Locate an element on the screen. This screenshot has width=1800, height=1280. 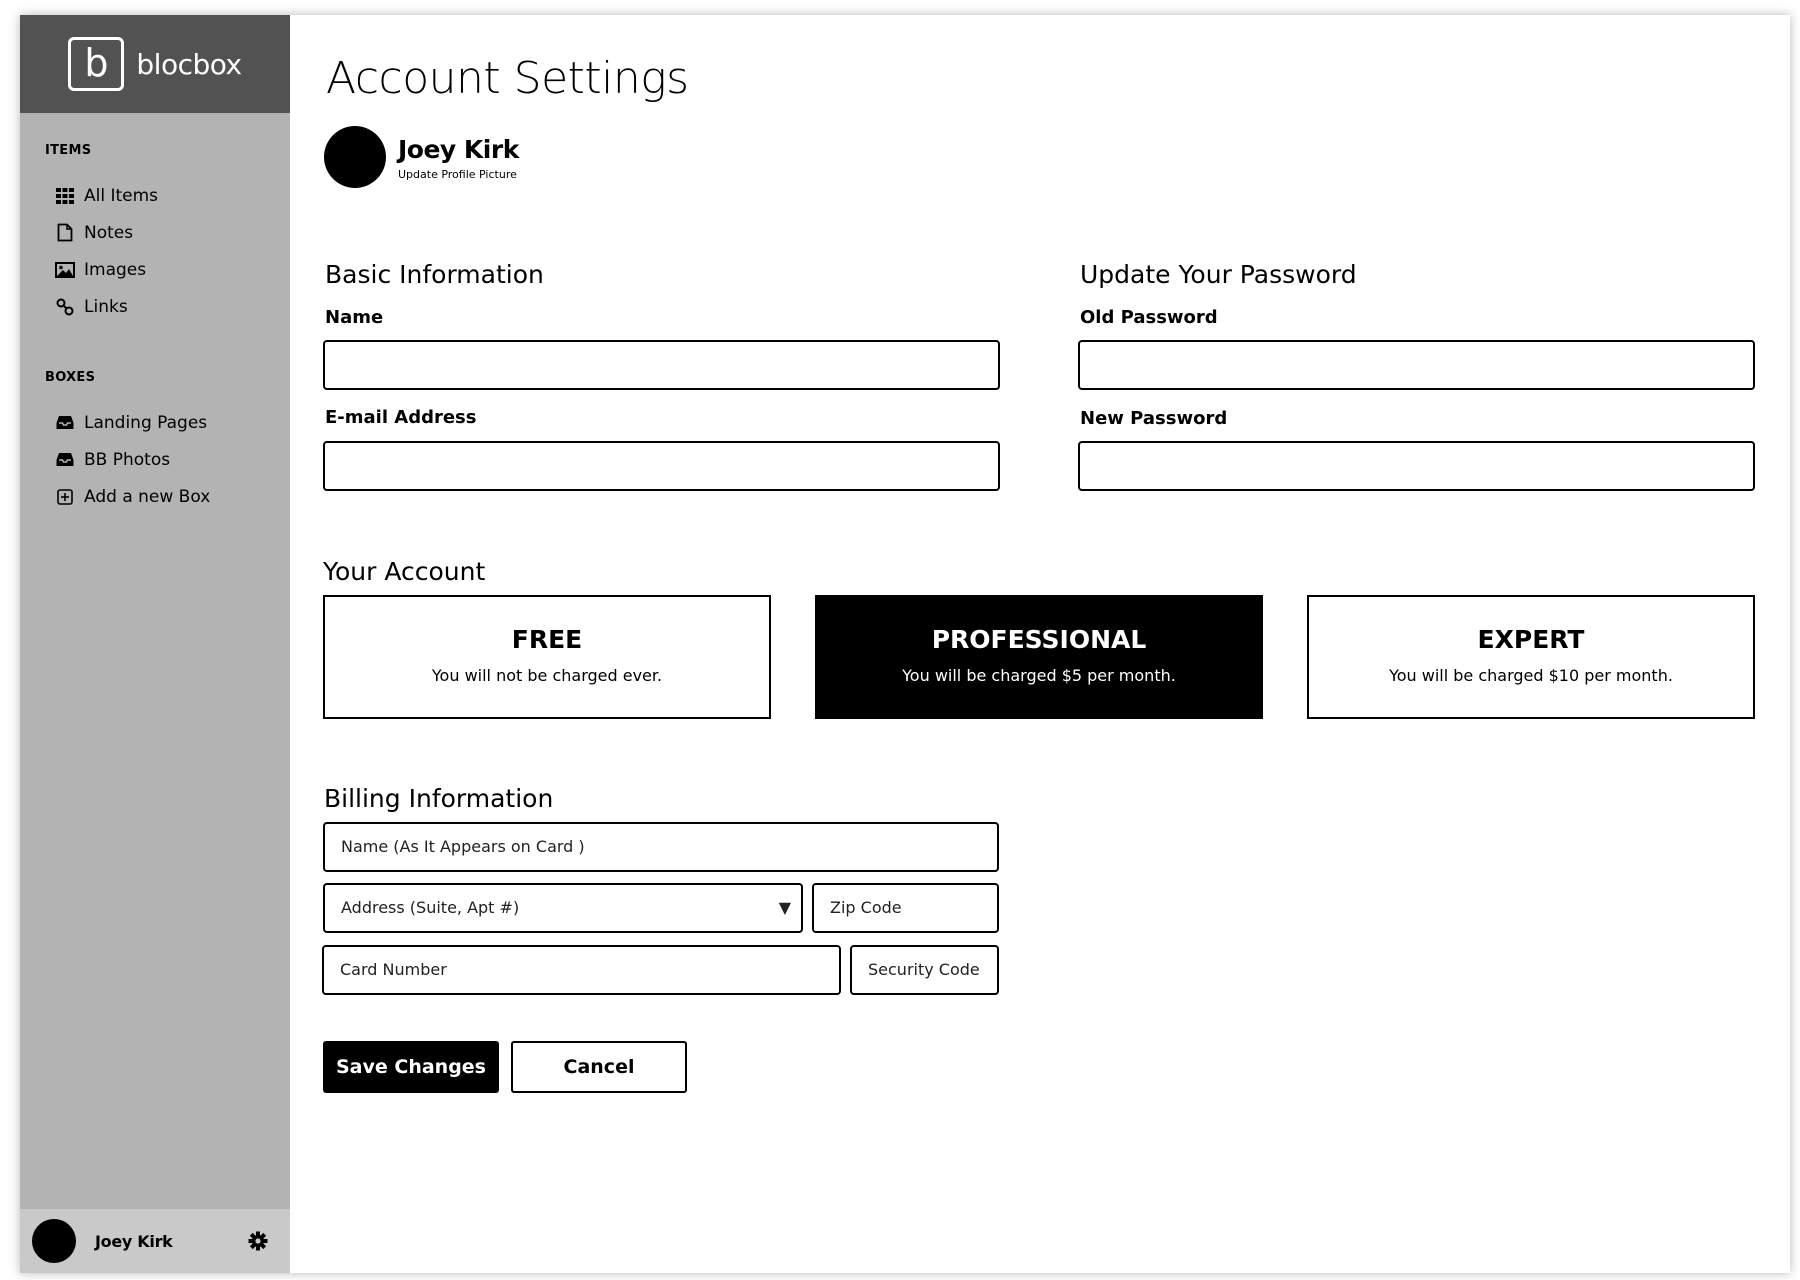
sidebar-item-add-box: Add a new Box is located at coordinates (132, 496).